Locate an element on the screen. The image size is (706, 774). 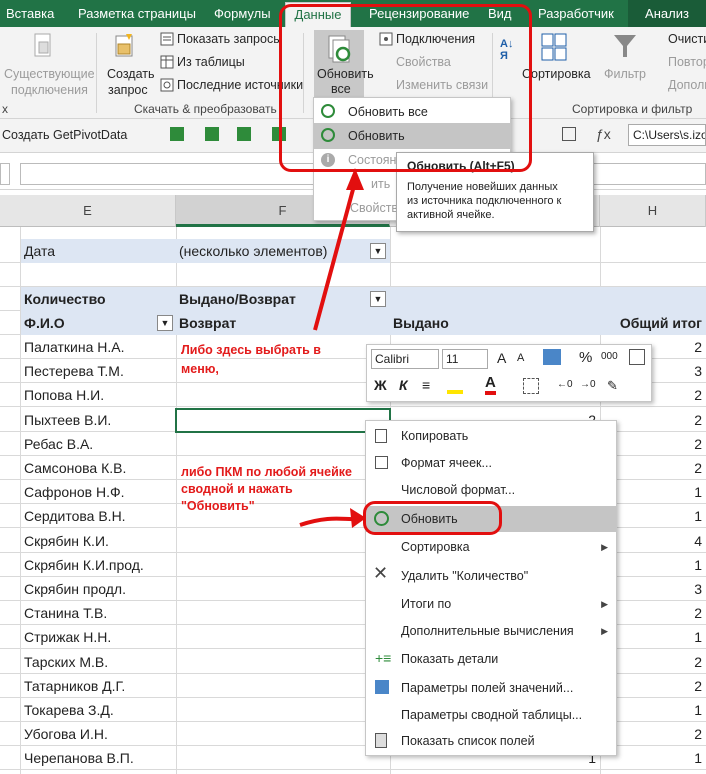
number-format-icon is located at coordinates (552, 357).